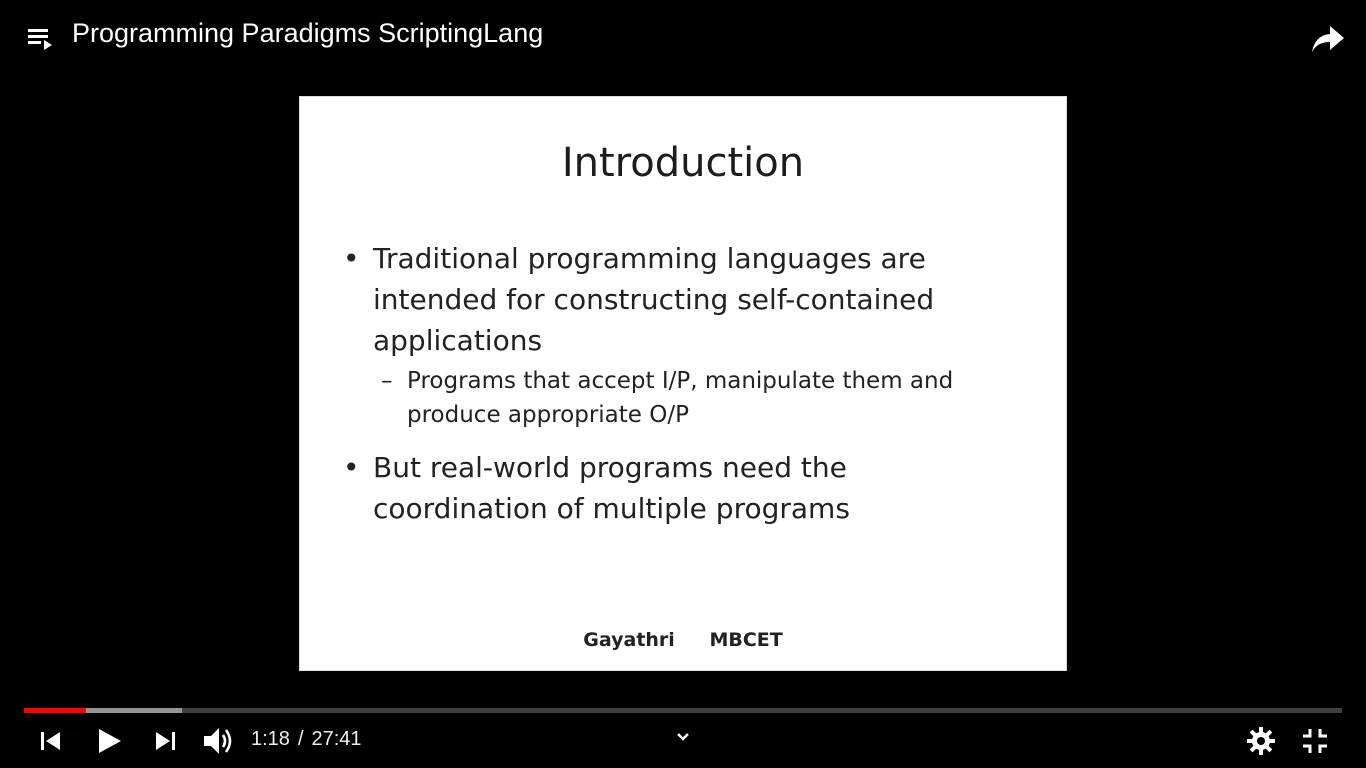  Describe the element at coordinates (683, 163) in the screenshot. I see `slide-title: Introduction` at that location.